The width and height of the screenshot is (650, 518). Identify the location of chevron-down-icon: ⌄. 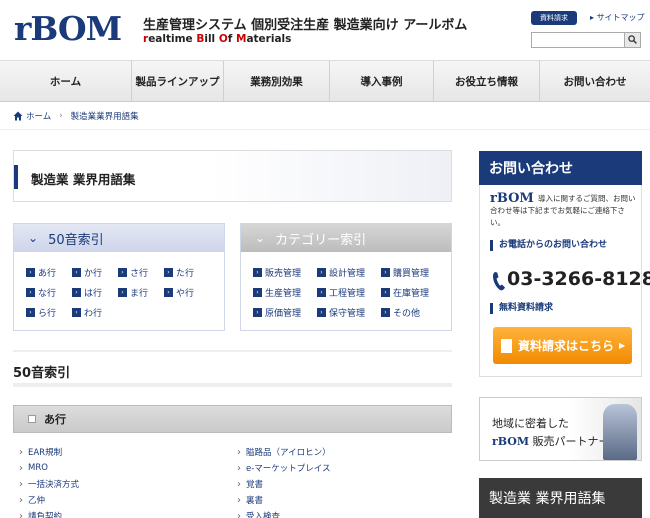
(260, 238).